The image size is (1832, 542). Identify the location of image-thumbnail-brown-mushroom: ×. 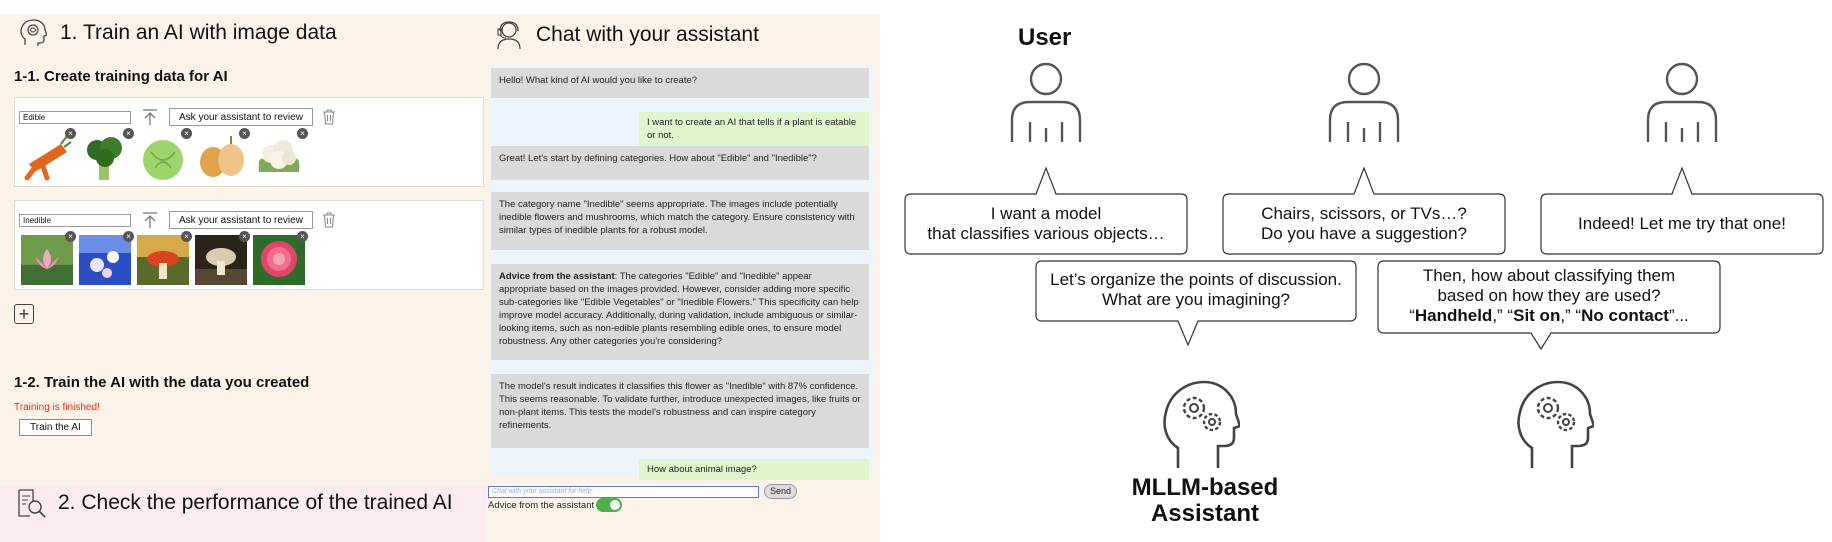
(222, 258).